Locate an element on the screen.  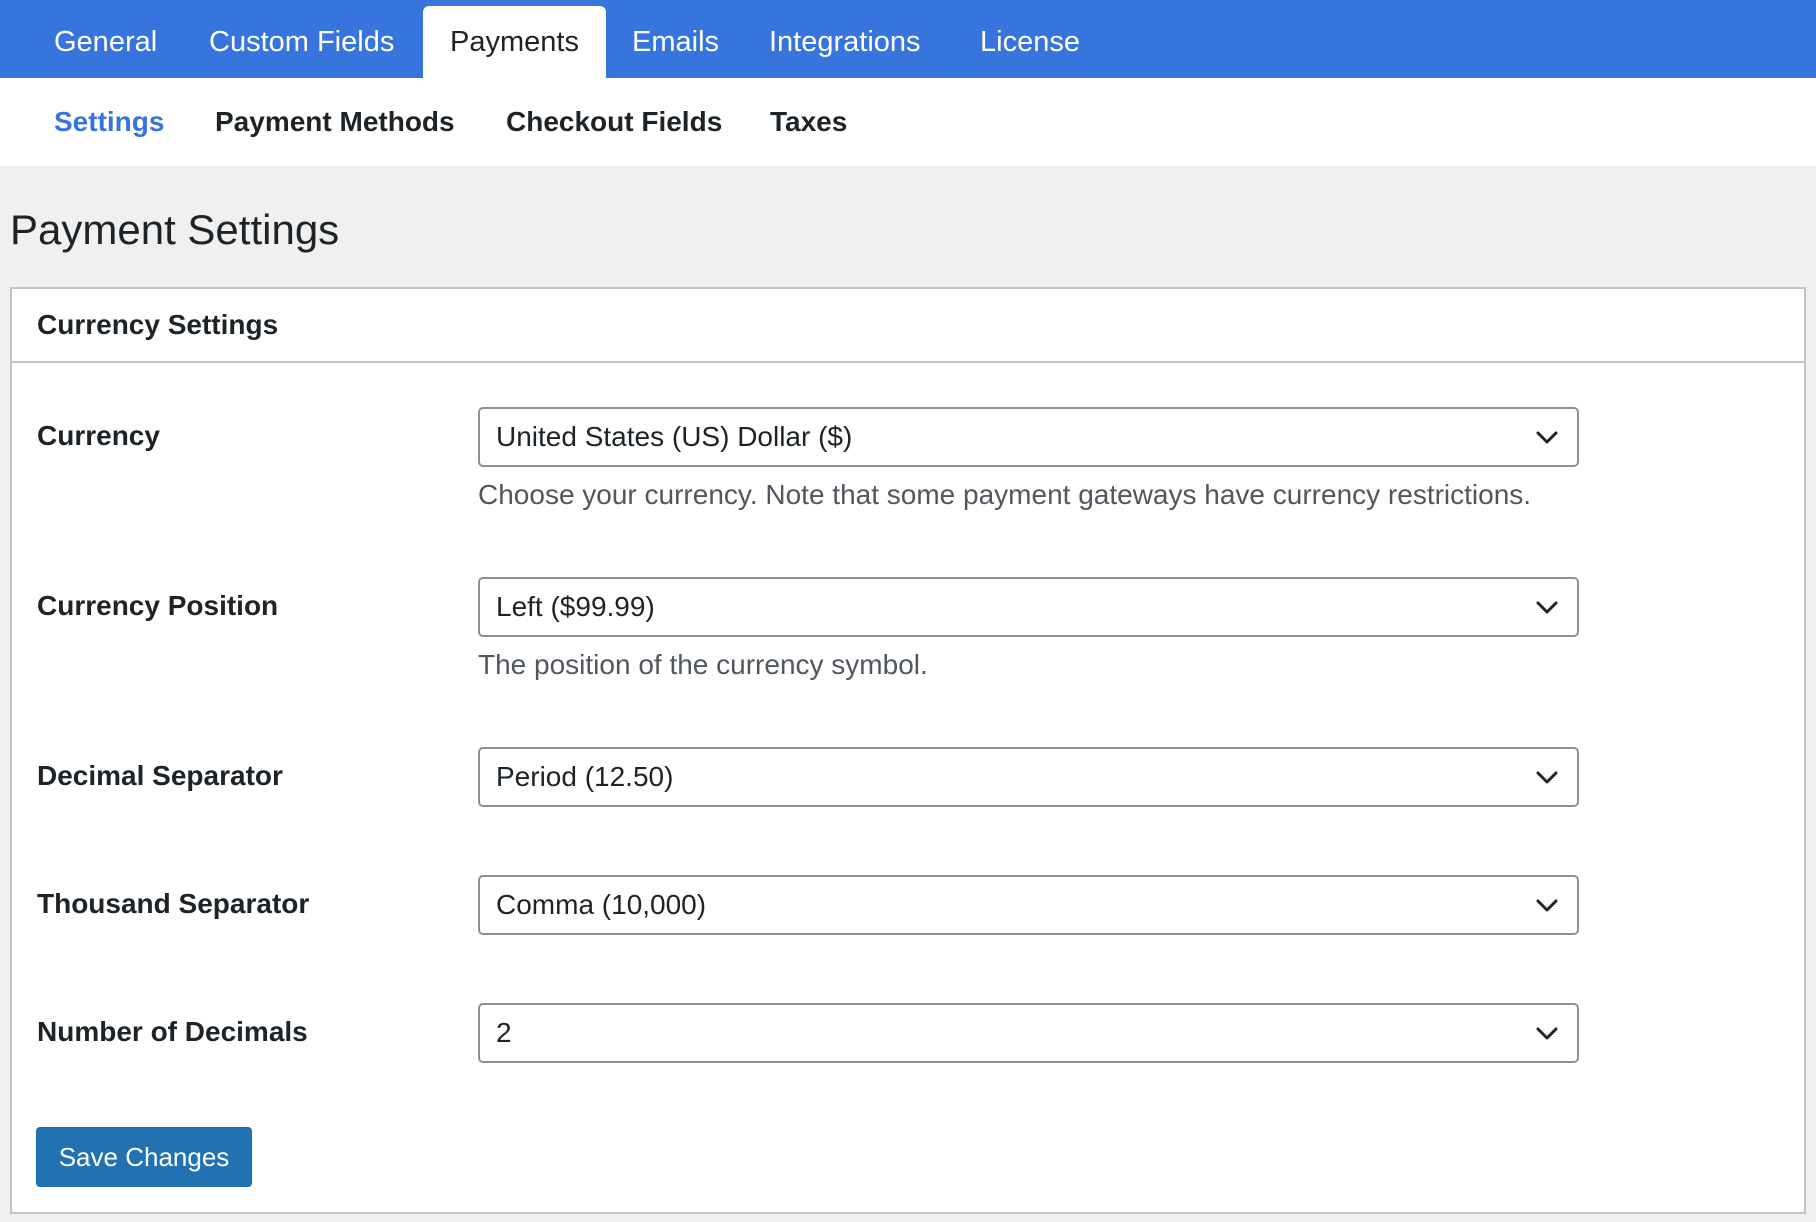
currency-select-value: United States (US) Dollar ($) is located at coordinates (674, 436).